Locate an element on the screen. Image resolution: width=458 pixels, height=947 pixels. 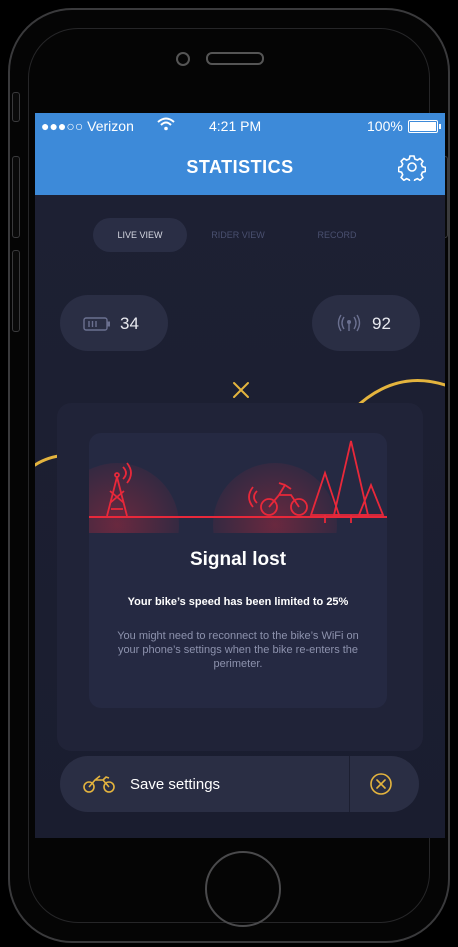
header: STATISTICS is located at coordinates (240, 167).